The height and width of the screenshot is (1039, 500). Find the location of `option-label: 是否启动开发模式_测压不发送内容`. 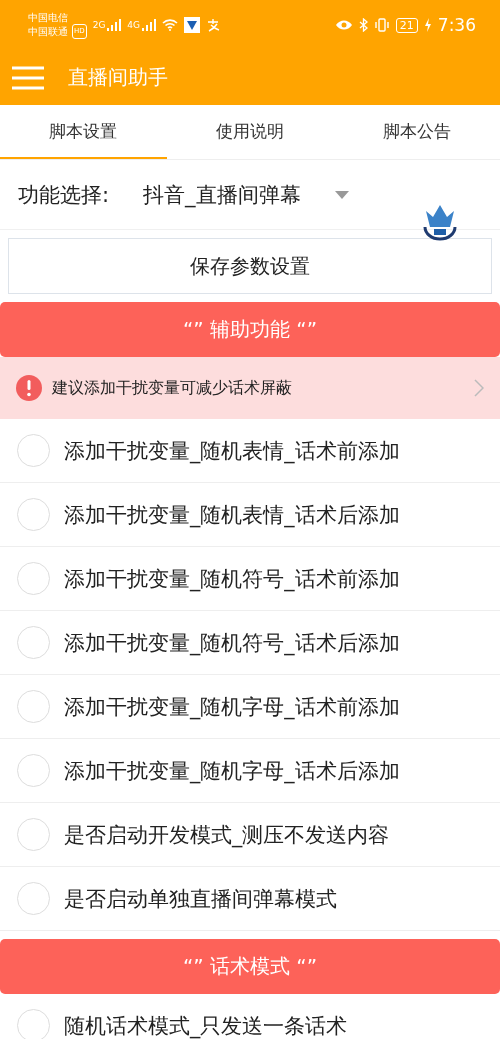

option-label: 是否启动开发模式_测压不发送内容 is located at coordinates (227, 835).